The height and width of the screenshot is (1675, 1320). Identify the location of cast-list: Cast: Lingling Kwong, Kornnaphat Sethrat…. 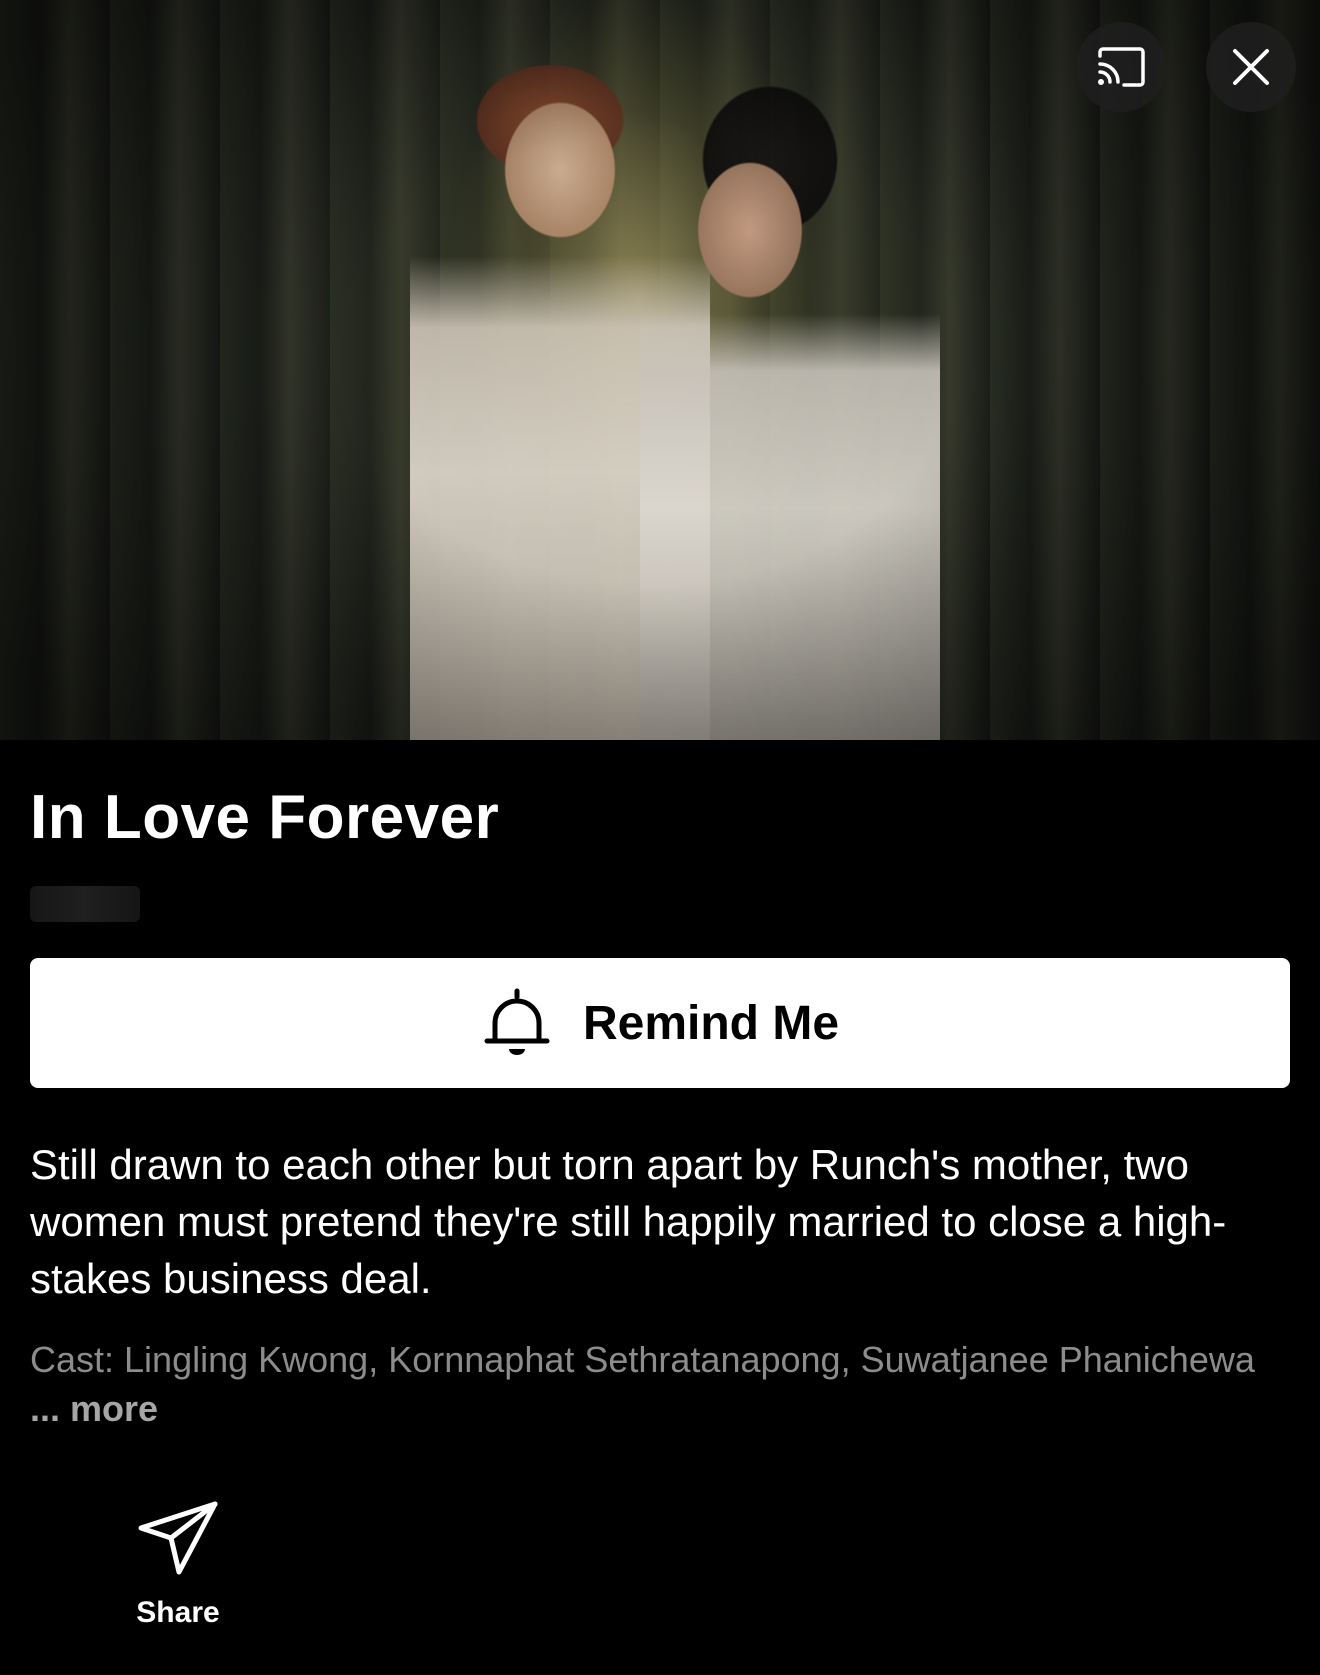
(660, 1384).